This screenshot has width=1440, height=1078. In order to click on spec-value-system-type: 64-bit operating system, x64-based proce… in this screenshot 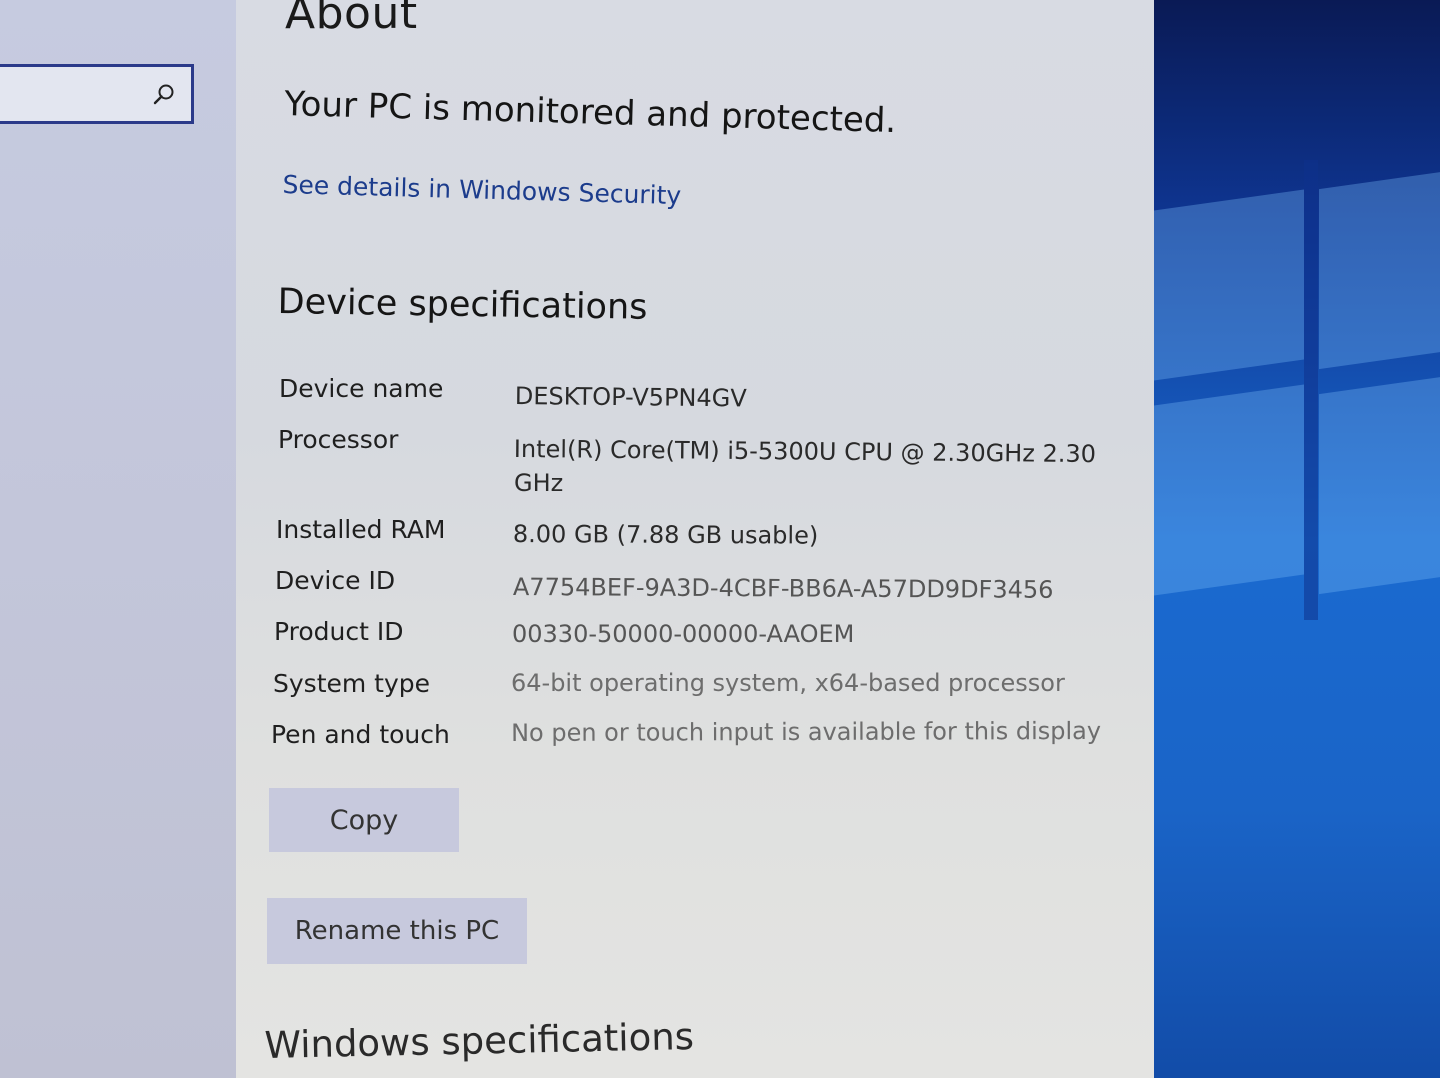, I will do `click(788, 683)`.